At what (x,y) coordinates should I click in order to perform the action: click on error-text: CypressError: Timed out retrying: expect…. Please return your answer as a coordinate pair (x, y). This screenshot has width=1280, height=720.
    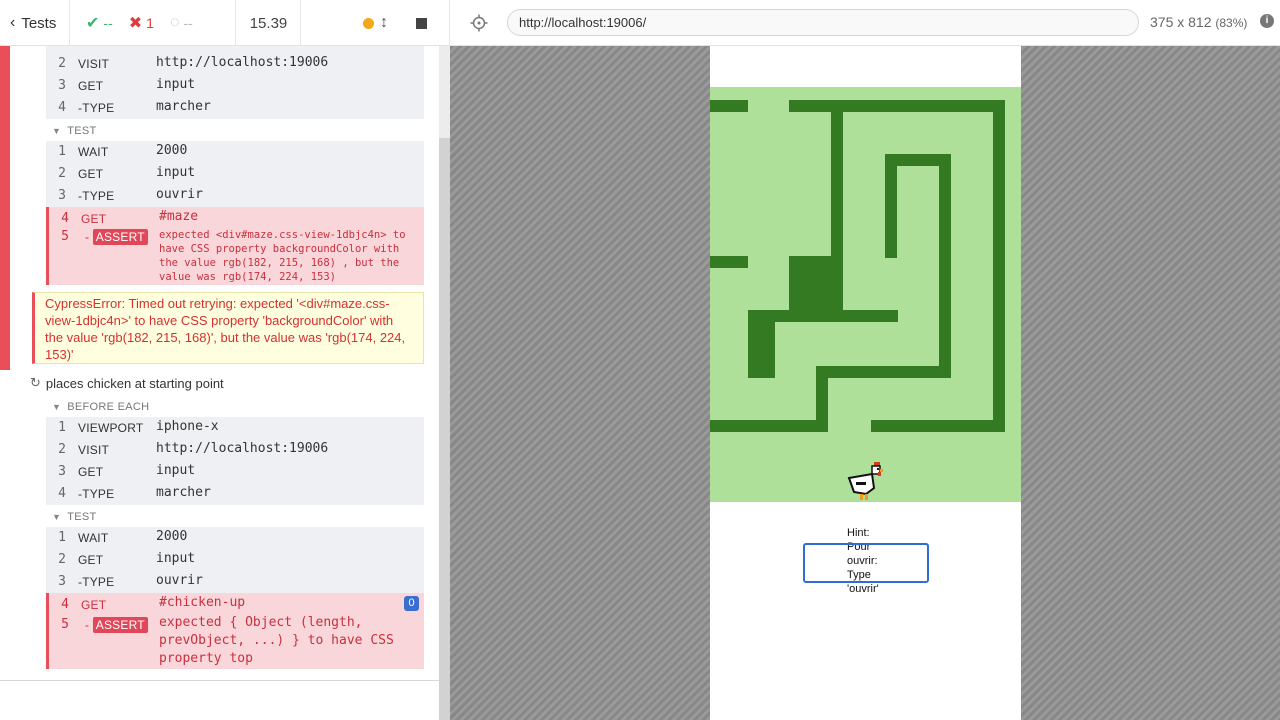
    Looking at the image, I should click on (225, 329).